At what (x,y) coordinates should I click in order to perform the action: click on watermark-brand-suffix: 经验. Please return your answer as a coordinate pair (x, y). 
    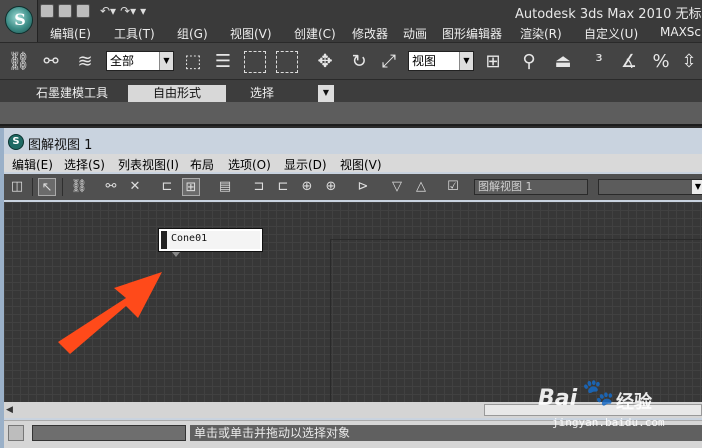
    Looking at the image, I should click on (634, 402).